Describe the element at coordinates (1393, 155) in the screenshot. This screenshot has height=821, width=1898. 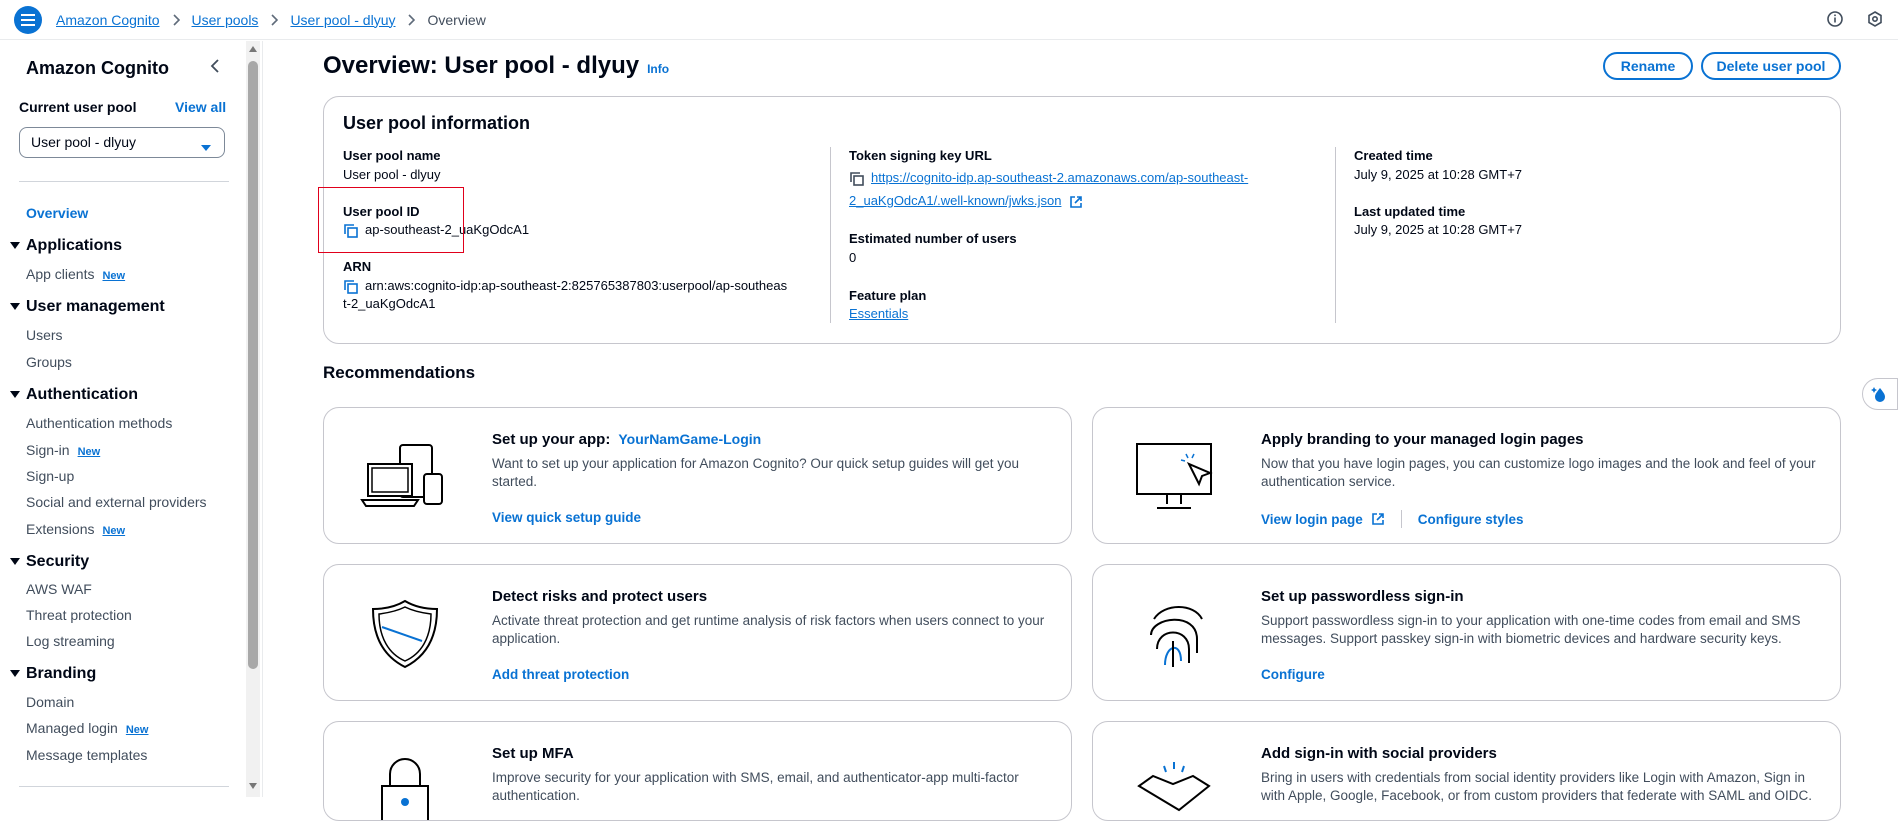
I see `created-time-label: Created time` at that location.